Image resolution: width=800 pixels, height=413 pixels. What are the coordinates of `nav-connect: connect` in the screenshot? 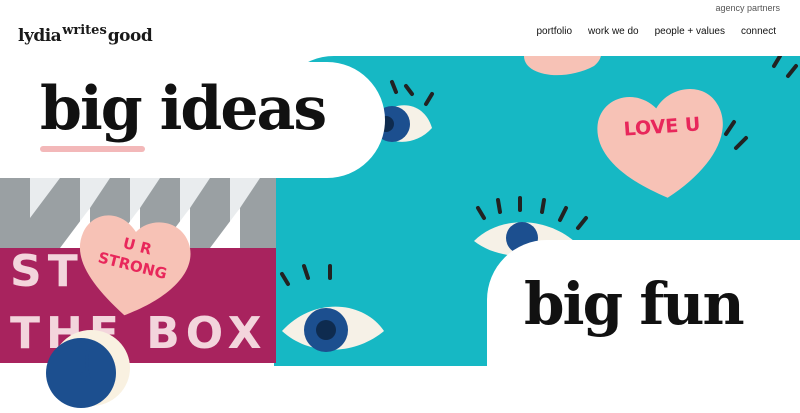 It's located at (758, 31).